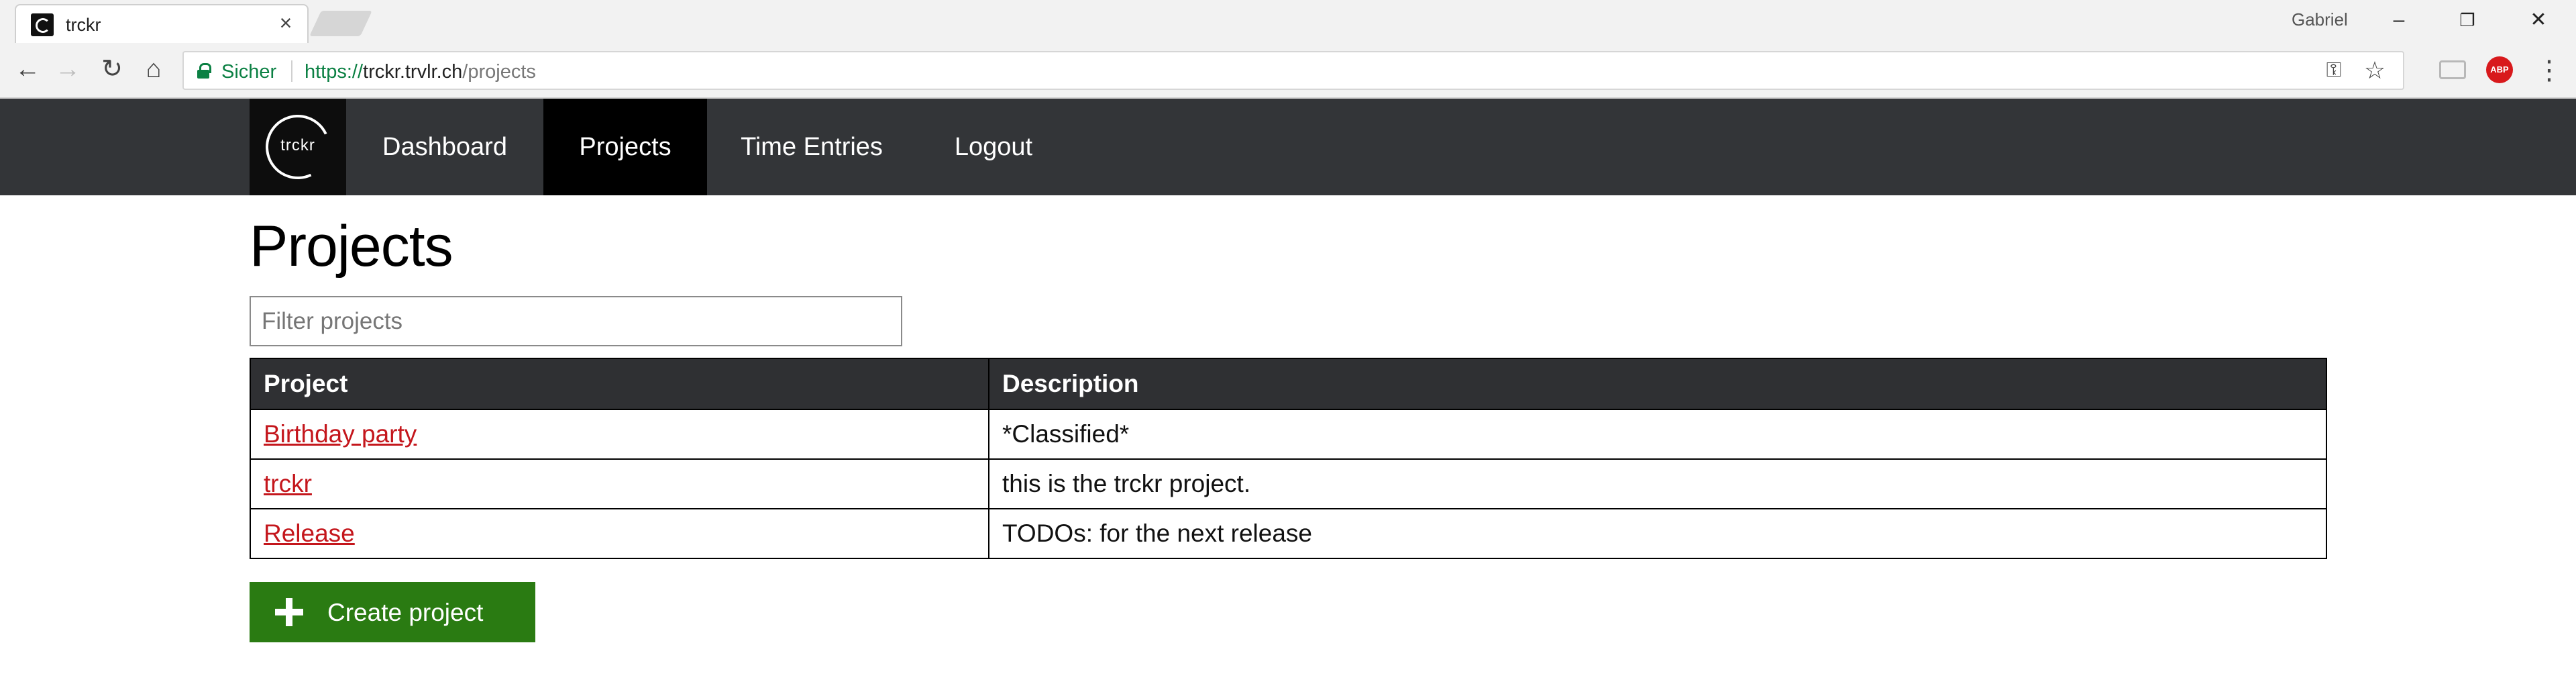  Describe the element at coordinates (2374, 70) in the screenshot. I see `bookmark-star-icon: ☆` at that location.